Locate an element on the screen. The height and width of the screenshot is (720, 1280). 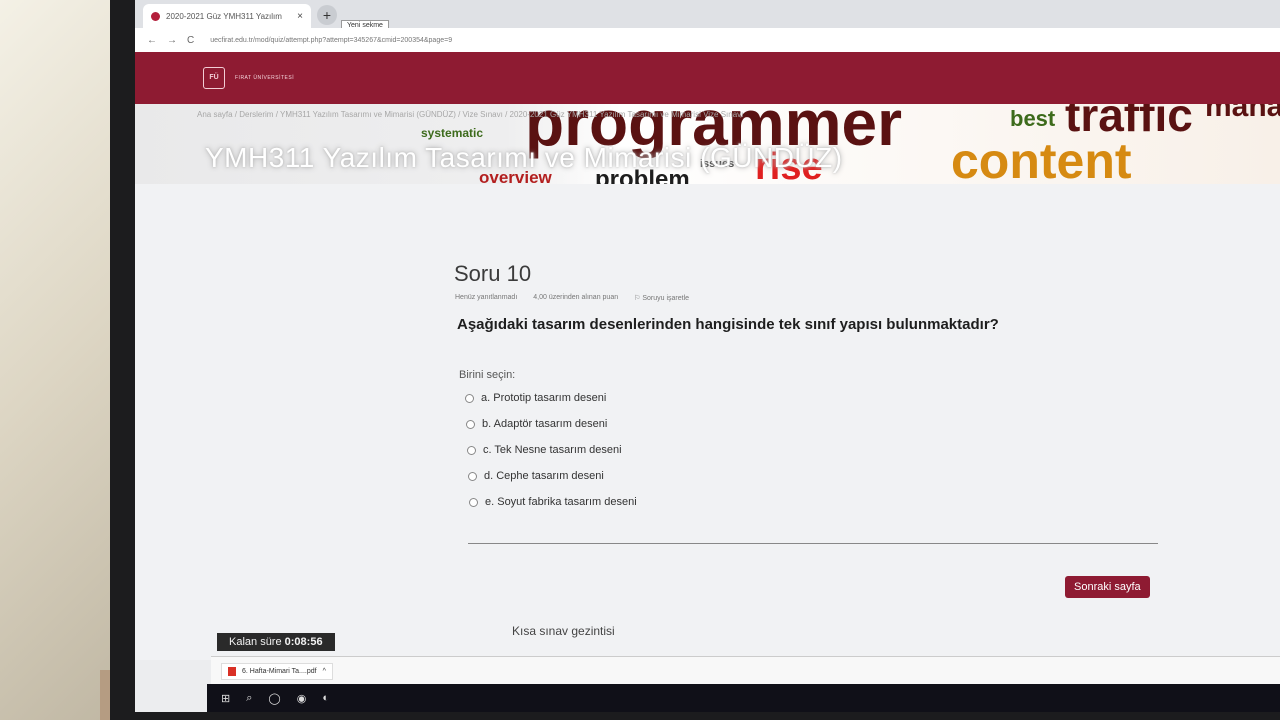
favicon-icon is located at coordinates (155, 16).